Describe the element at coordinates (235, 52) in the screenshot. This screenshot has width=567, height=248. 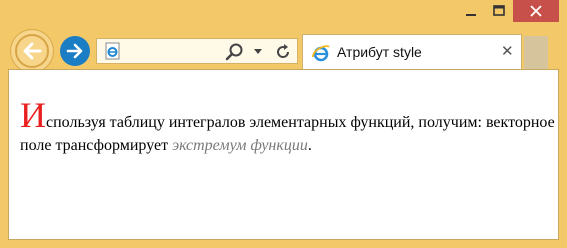
I see `search-icon` at that location.